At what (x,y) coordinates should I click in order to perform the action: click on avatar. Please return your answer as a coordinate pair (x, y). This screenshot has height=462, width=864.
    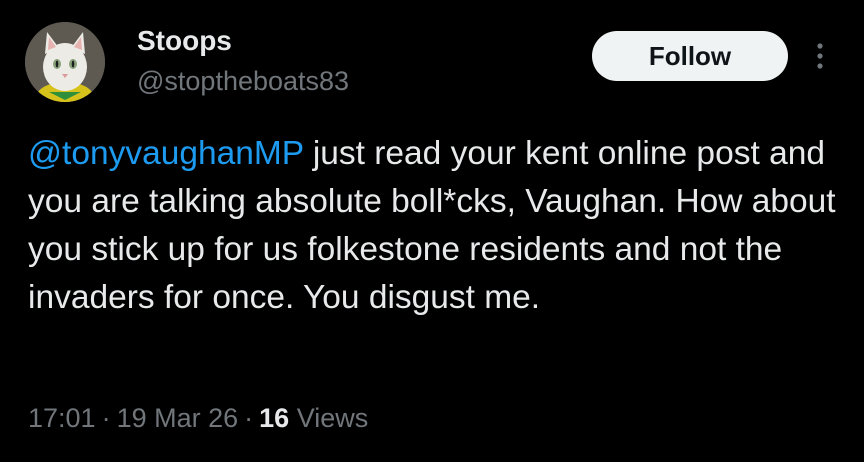
    Looking at the image, I should click on (65, 62).